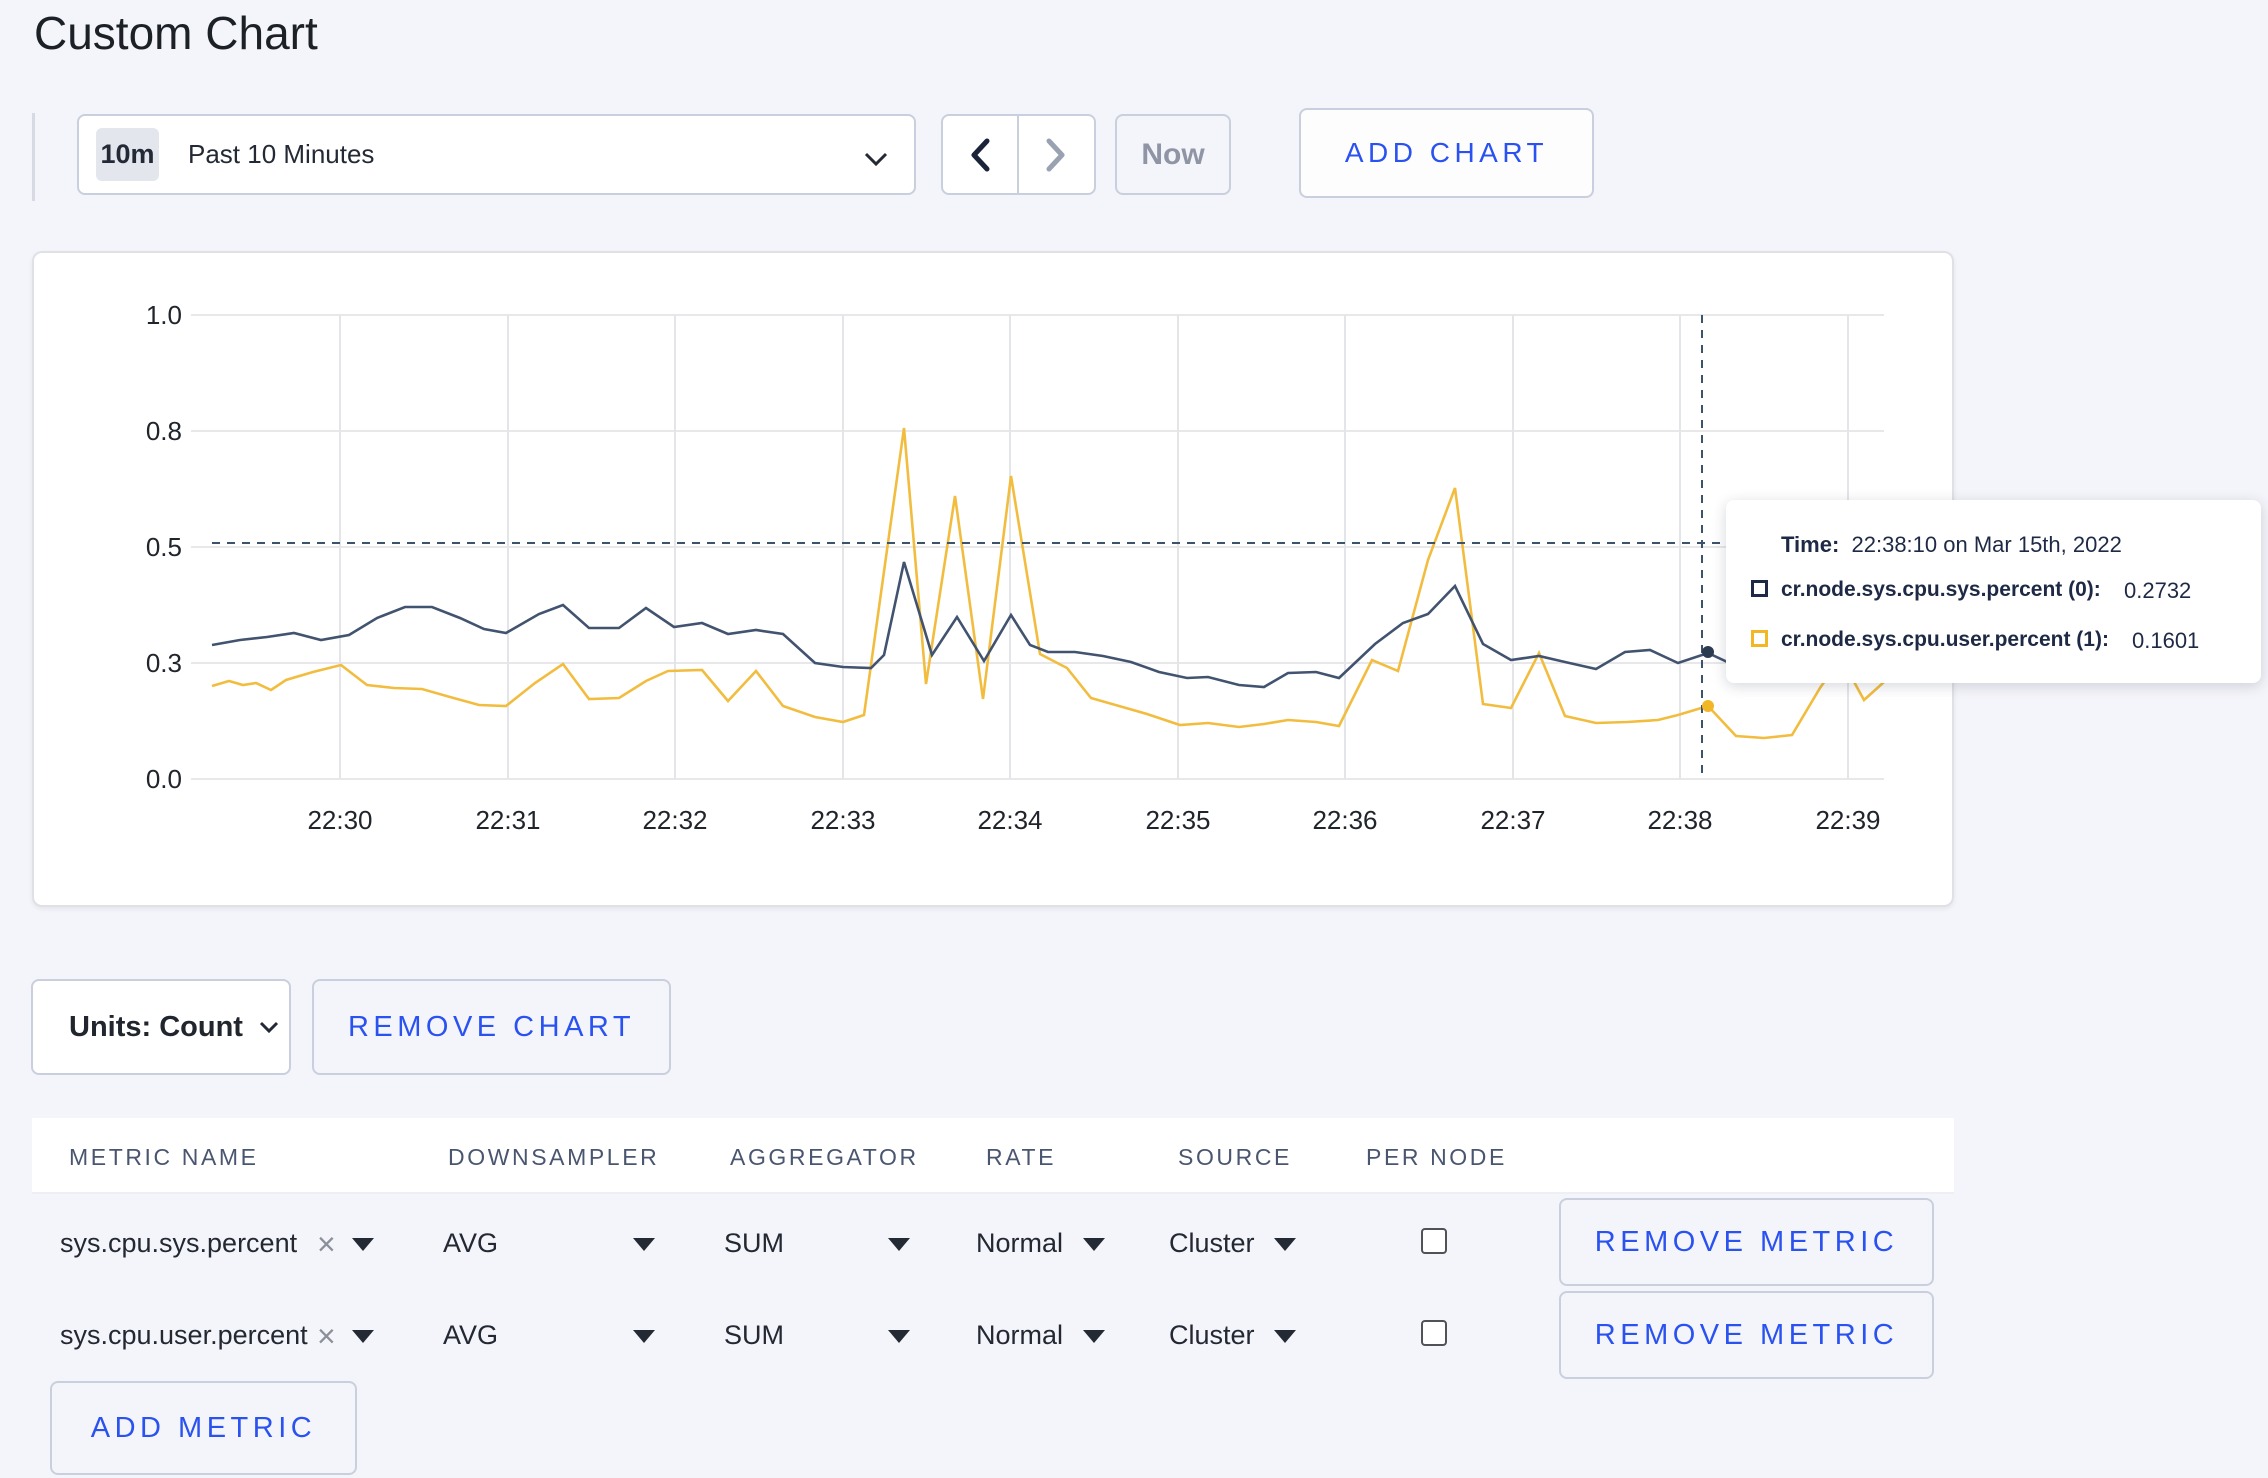 The height and width of the screenshot is (1478, 2268). What do you see at coordinates (1009, 820) in the screenshot?
I see `svg-text: 22:34` at bounding box center [1009, 820].